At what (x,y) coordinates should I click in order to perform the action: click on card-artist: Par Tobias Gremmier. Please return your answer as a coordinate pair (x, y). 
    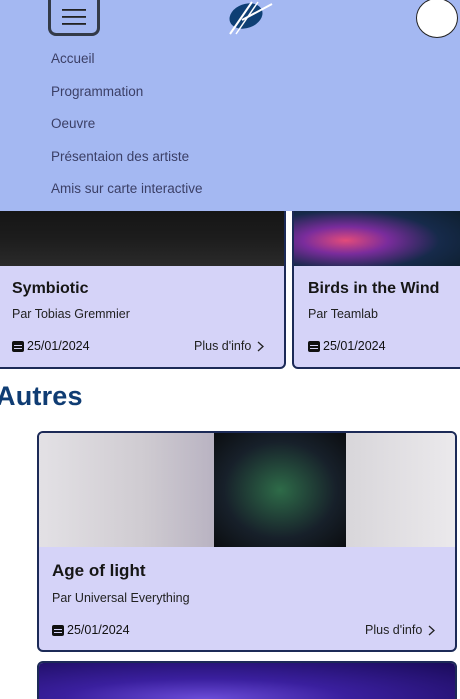
    Looking at the image, I should click on (71, 314).